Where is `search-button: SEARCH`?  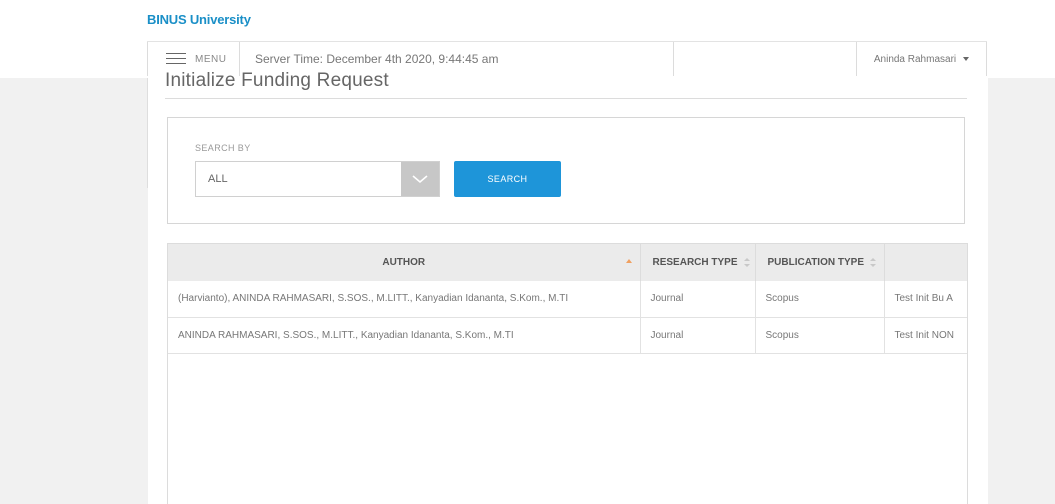 search-button: SEARCH is located at coordinates (507, 179).